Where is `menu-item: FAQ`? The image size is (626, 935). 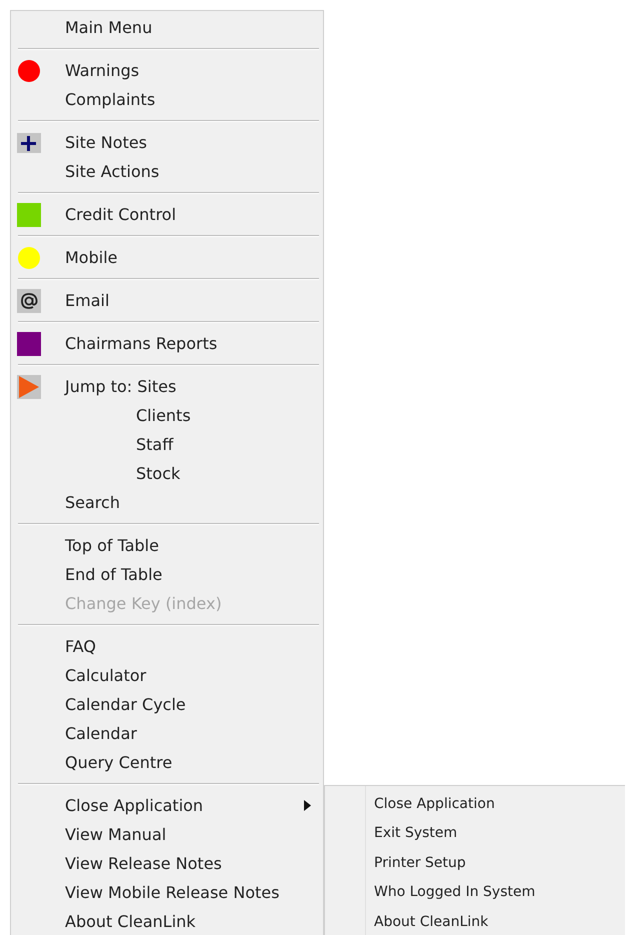
menu-item: FAQ is located at coordinates (167, 646).